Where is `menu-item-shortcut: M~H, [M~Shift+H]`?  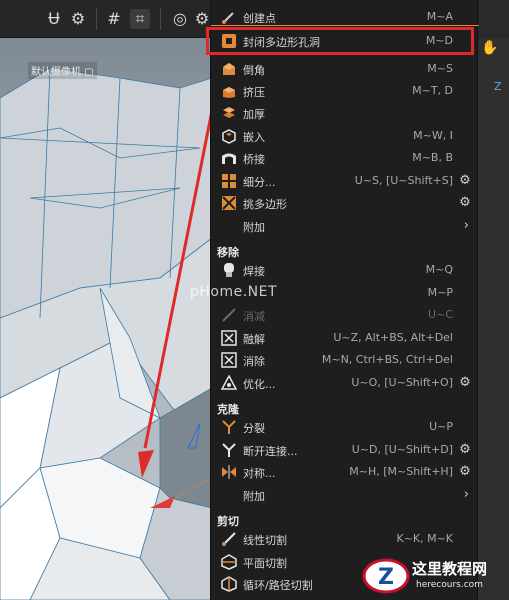 menu-item-shortcut: M~H, [M~Shift+H] is located at coordinates (401, 471).